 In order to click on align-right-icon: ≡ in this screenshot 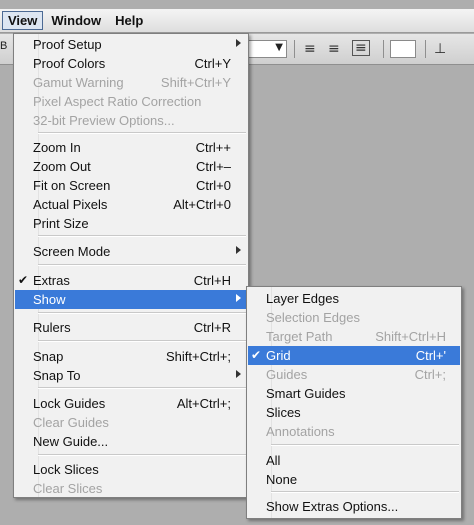, I will do `click(361, 48)`.